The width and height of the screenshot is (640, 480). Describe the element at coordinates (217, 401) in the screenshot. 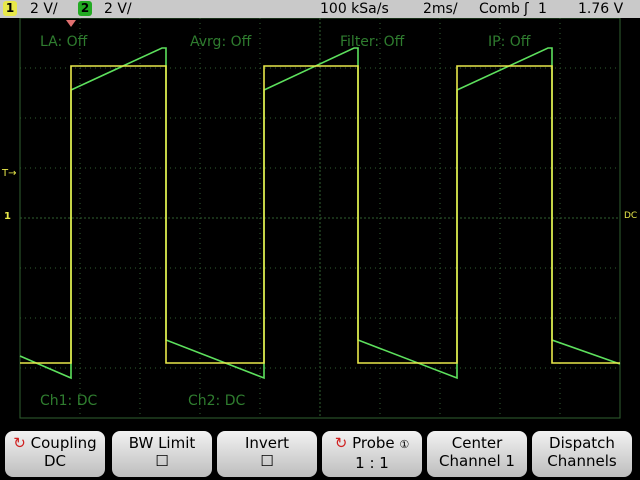

I see `ch2-coupling-label: Ch2: DC` at that location.